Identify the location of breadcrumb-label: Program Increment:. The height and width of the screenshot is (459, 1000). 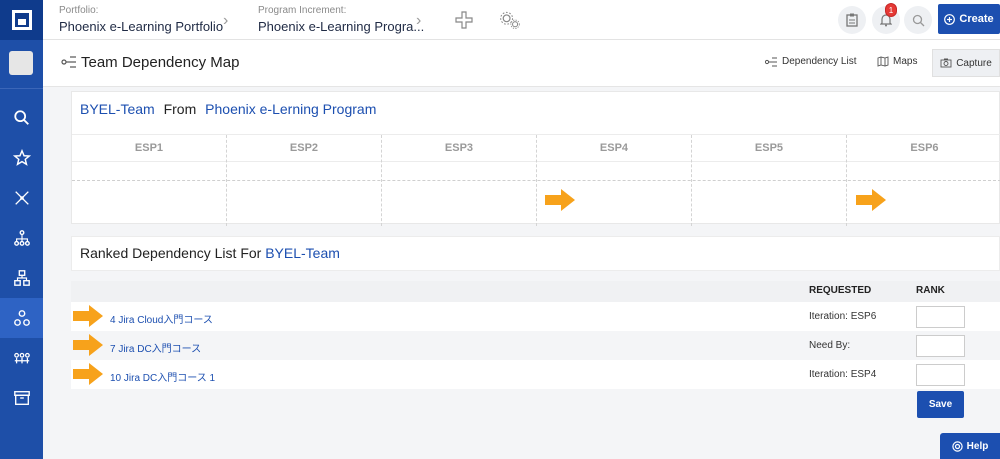
(302, 10).